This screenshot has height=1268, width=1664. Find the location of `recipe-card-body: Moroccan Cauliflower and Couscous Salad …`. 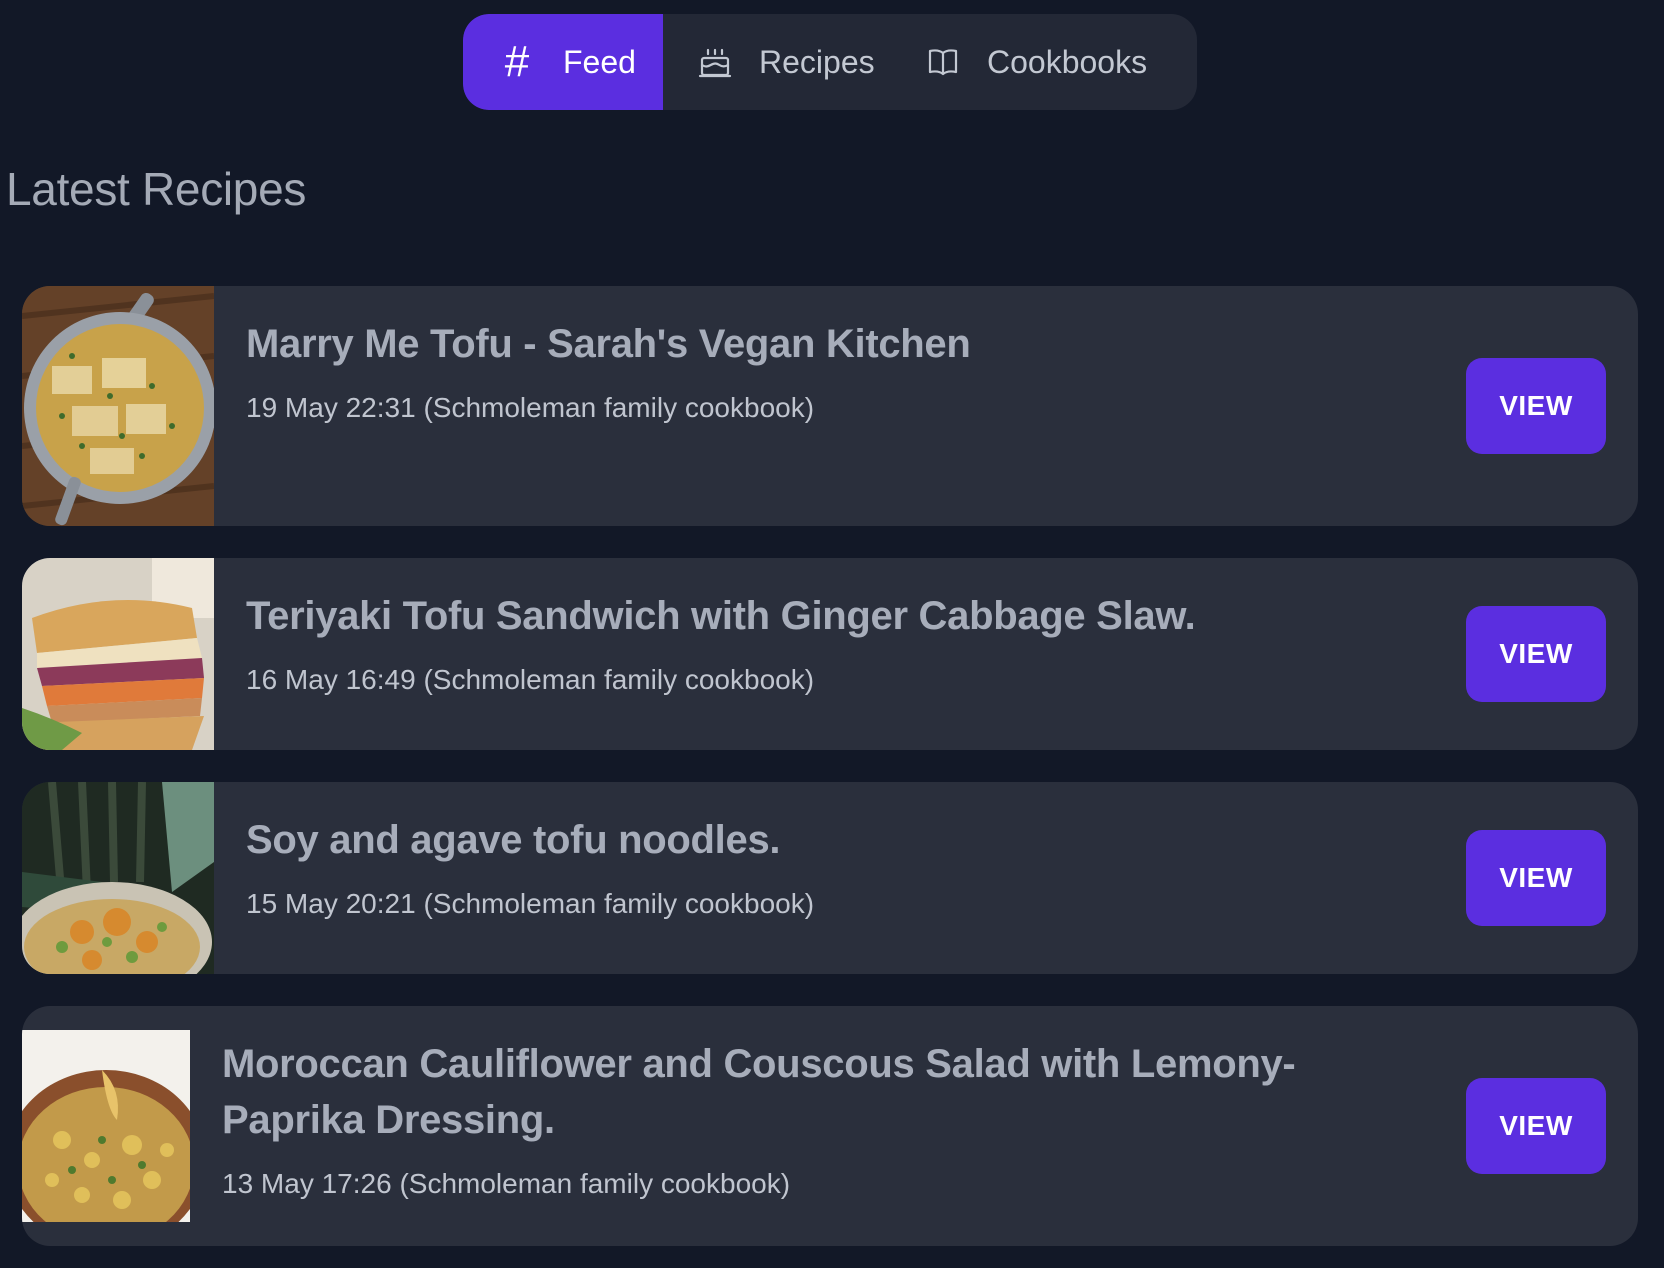

recipe-card-body: Moroccan Cauliflower and Couscous Salad … is located at coordinates (820, 1118).